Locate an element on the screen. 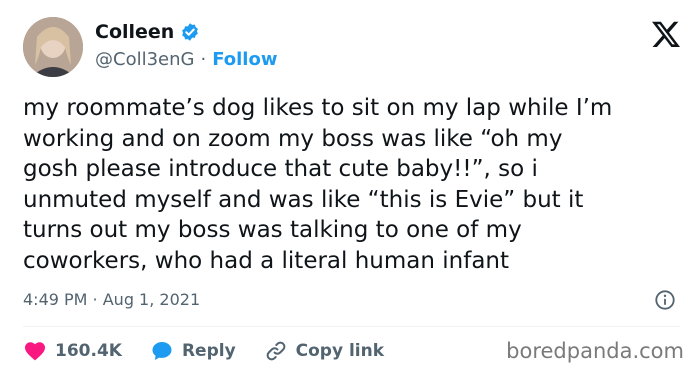 The width and height of the screenshot is (700, 379). reply-label: Reply is located at coordinates (208, 351).